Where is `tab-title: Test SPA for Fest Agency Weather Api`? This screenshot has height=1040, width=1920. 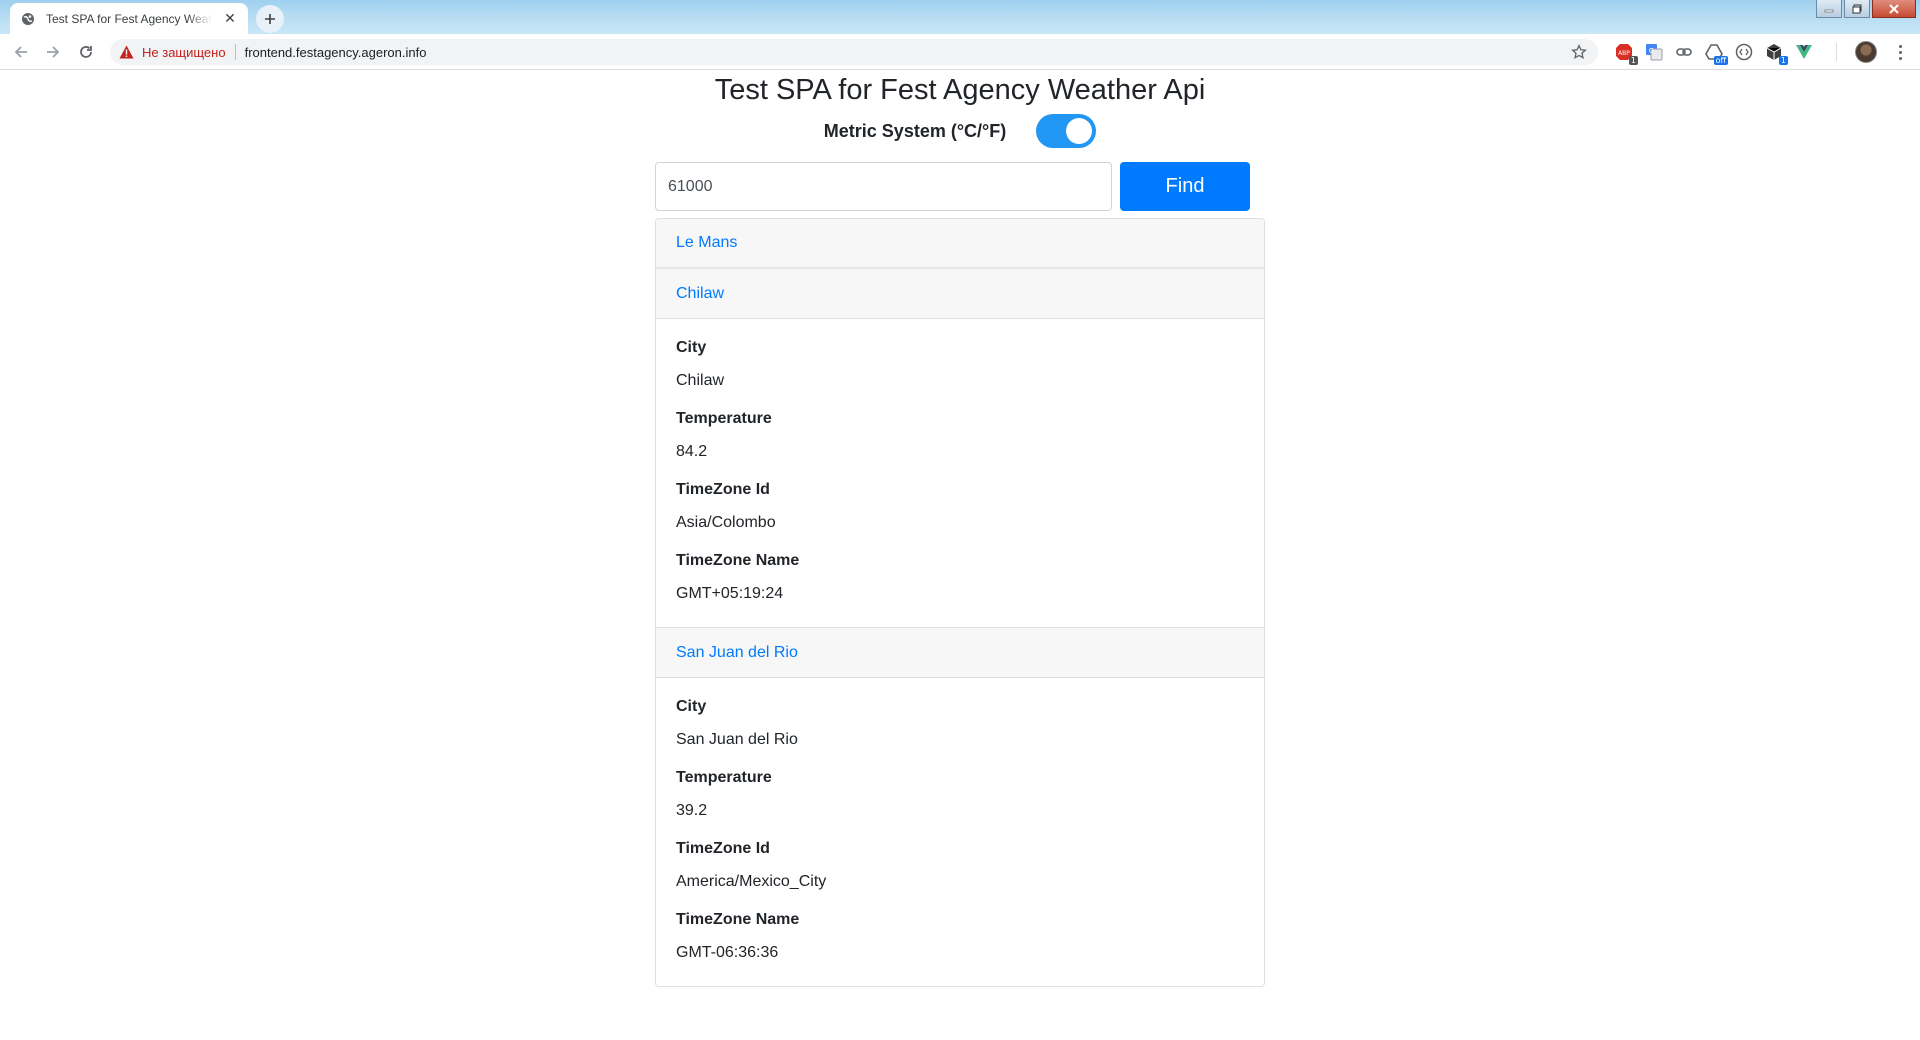 tab-title: Test SPA for Fest Agency Weather Api is located at coordinates (129, 18).